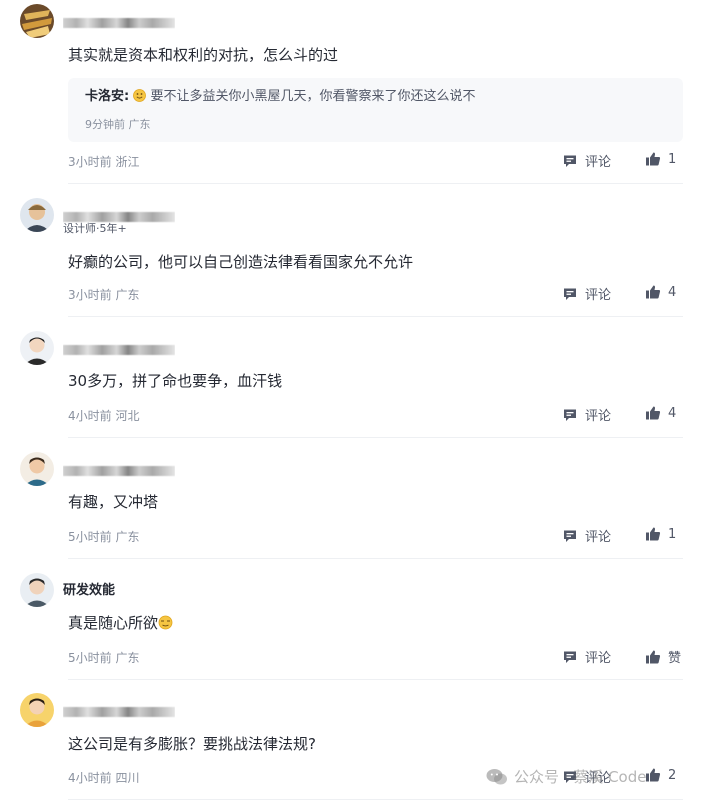  I want to click on like-button: 2, so click(660, 775).